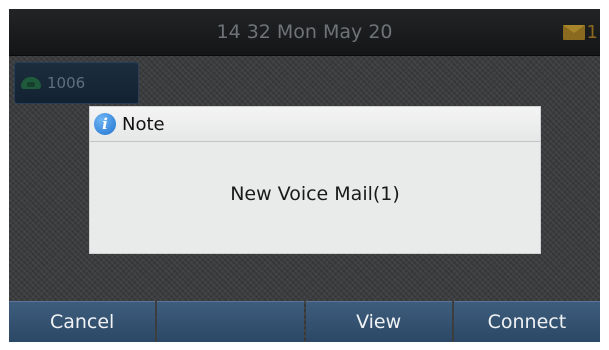 The height and width of the screenshot is (350, 609). What do you see at coordinates (592, 32) in the screenshot?
I see `mail-count: 1` at bounding box center [592, 32].